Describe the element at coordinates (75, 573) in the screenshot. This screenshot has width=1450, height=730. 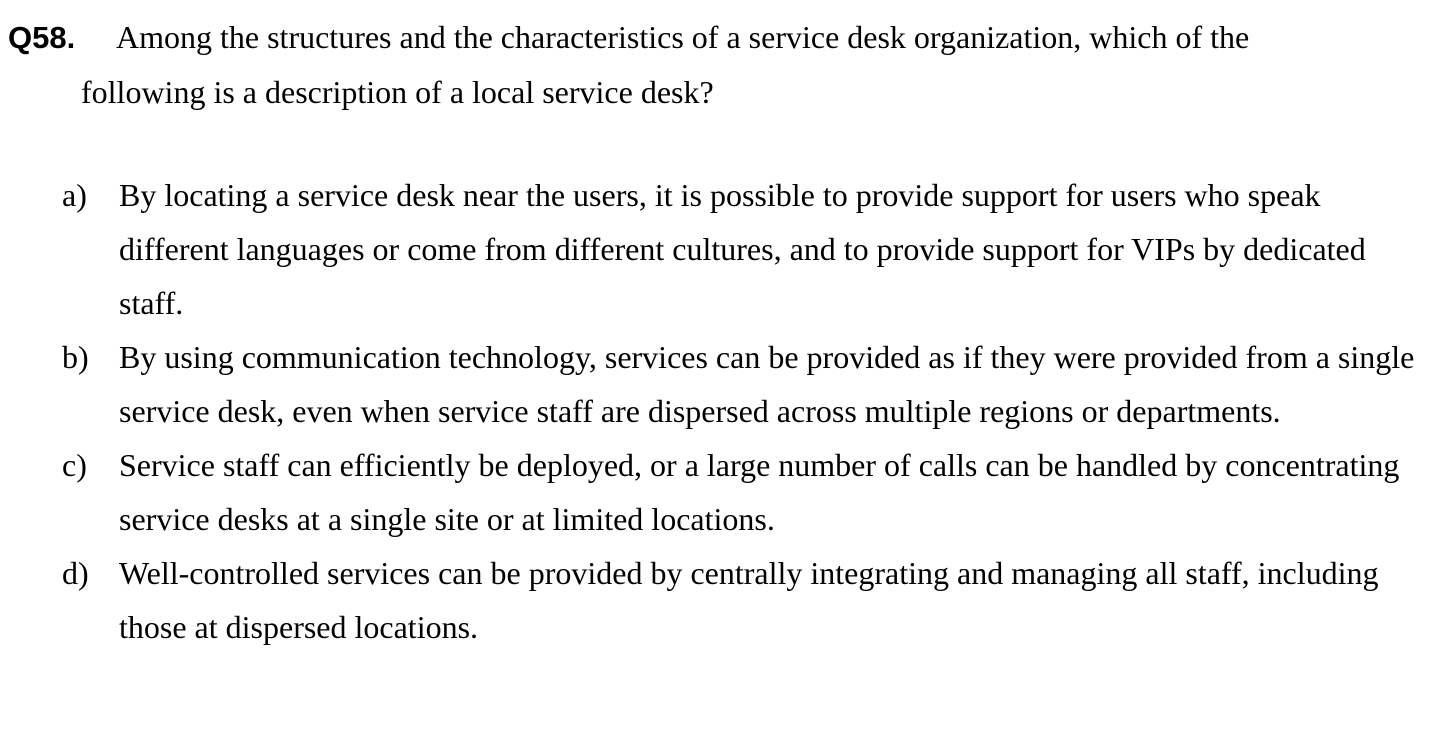
I see `option-letter: d)` at that location.